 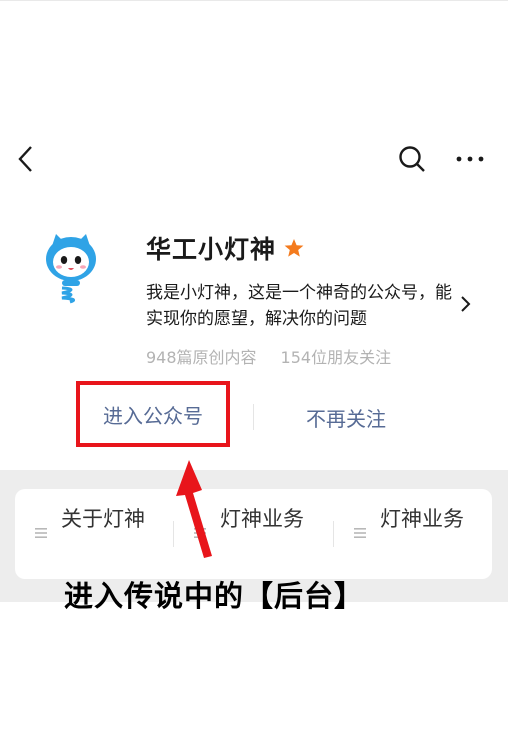 What do you see at coordinates (336, 357) in the screenshot?
I see `friend-count: 154位朋友关注` at bounding box center [336, 357].